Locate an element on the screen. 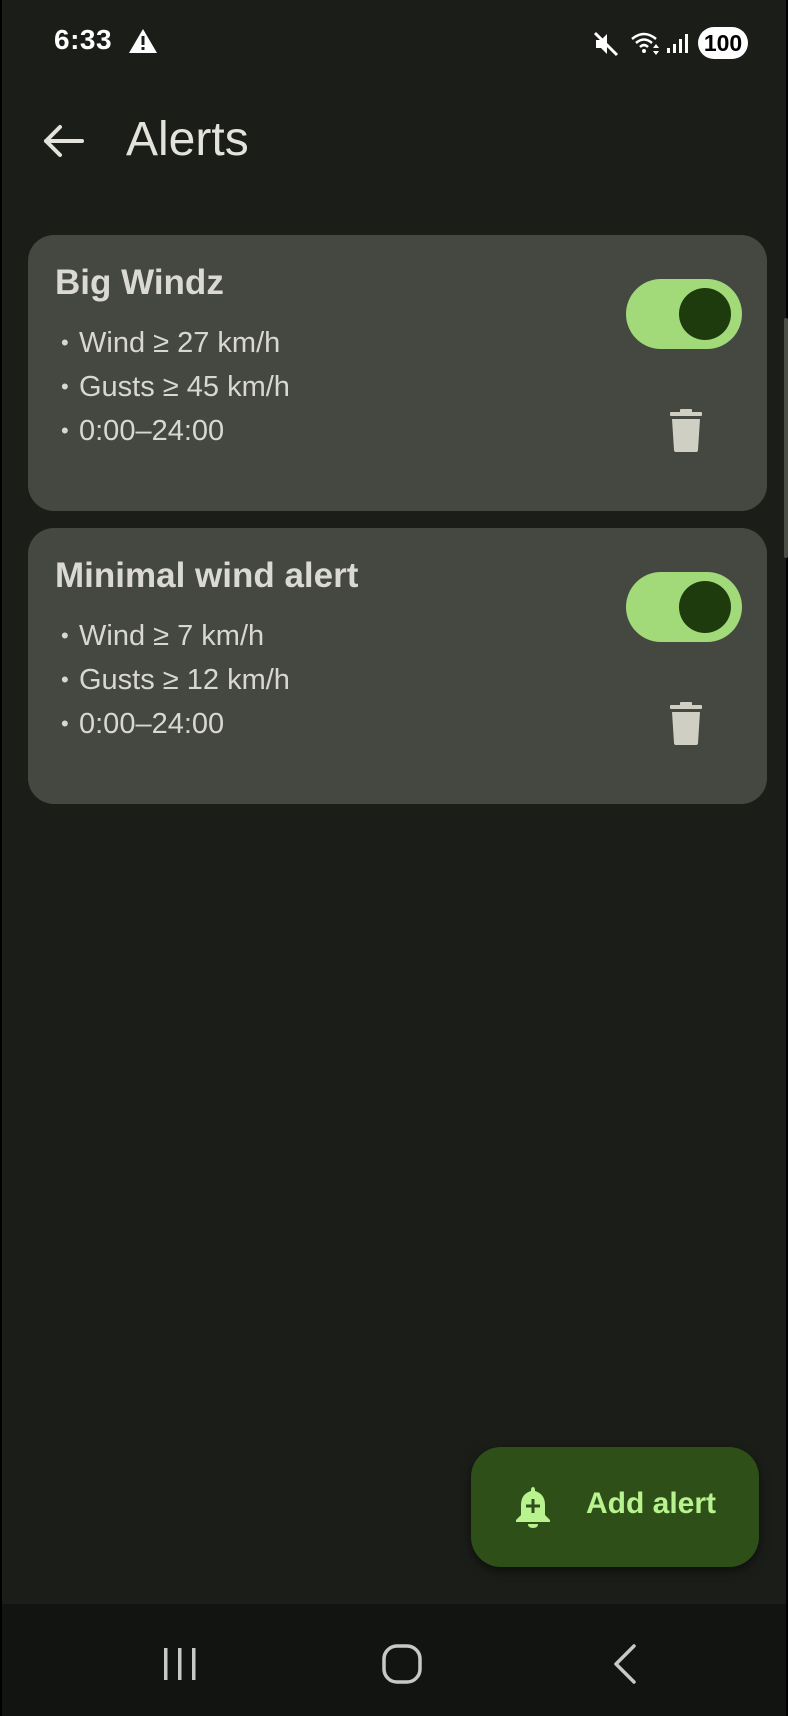 The width and height of the screenshot is (788, 1716). recents-icon is located at coordinates (180, 1664).